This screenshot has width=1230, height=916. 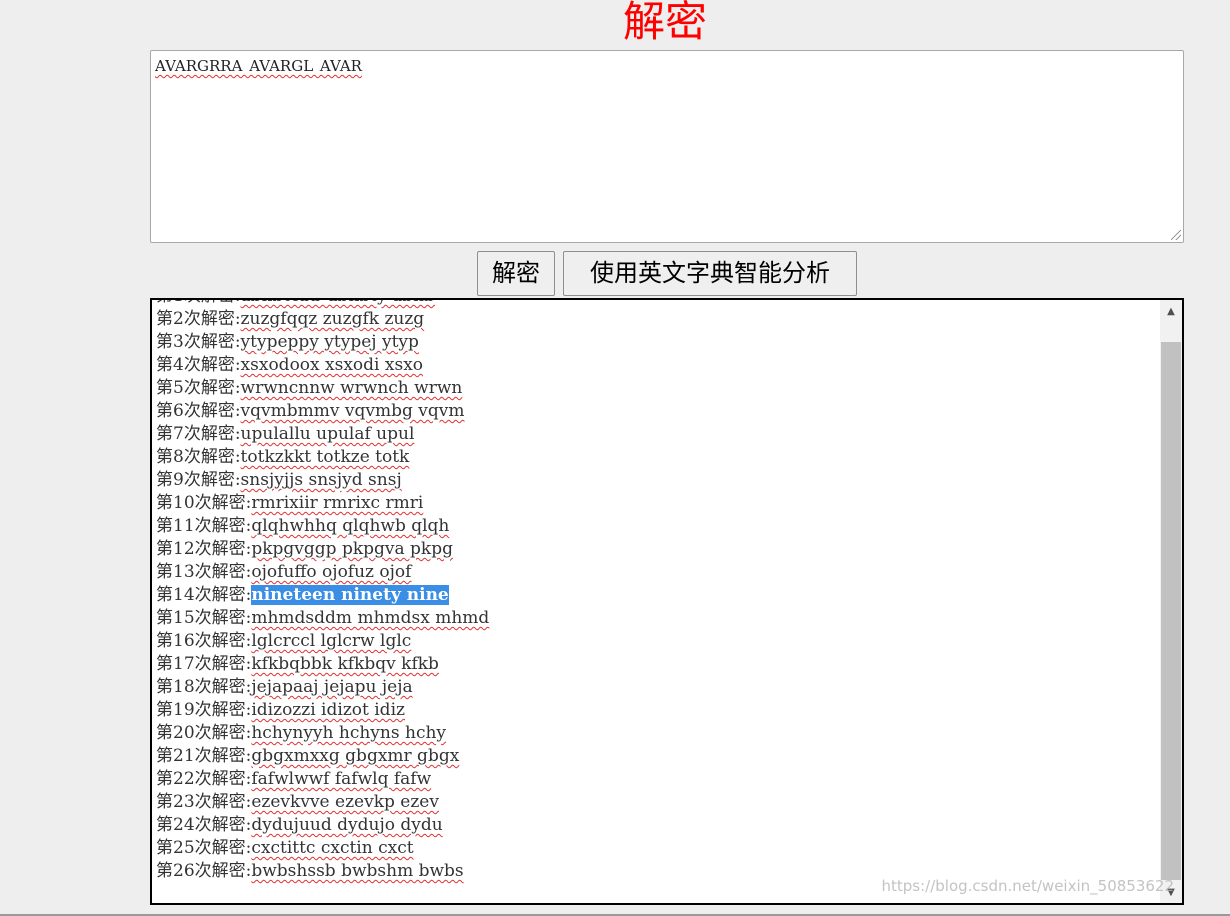 I want to click on decrypt-result-text: mhmdsddm mhmdsx mhmd, so click(x=370, y=618).